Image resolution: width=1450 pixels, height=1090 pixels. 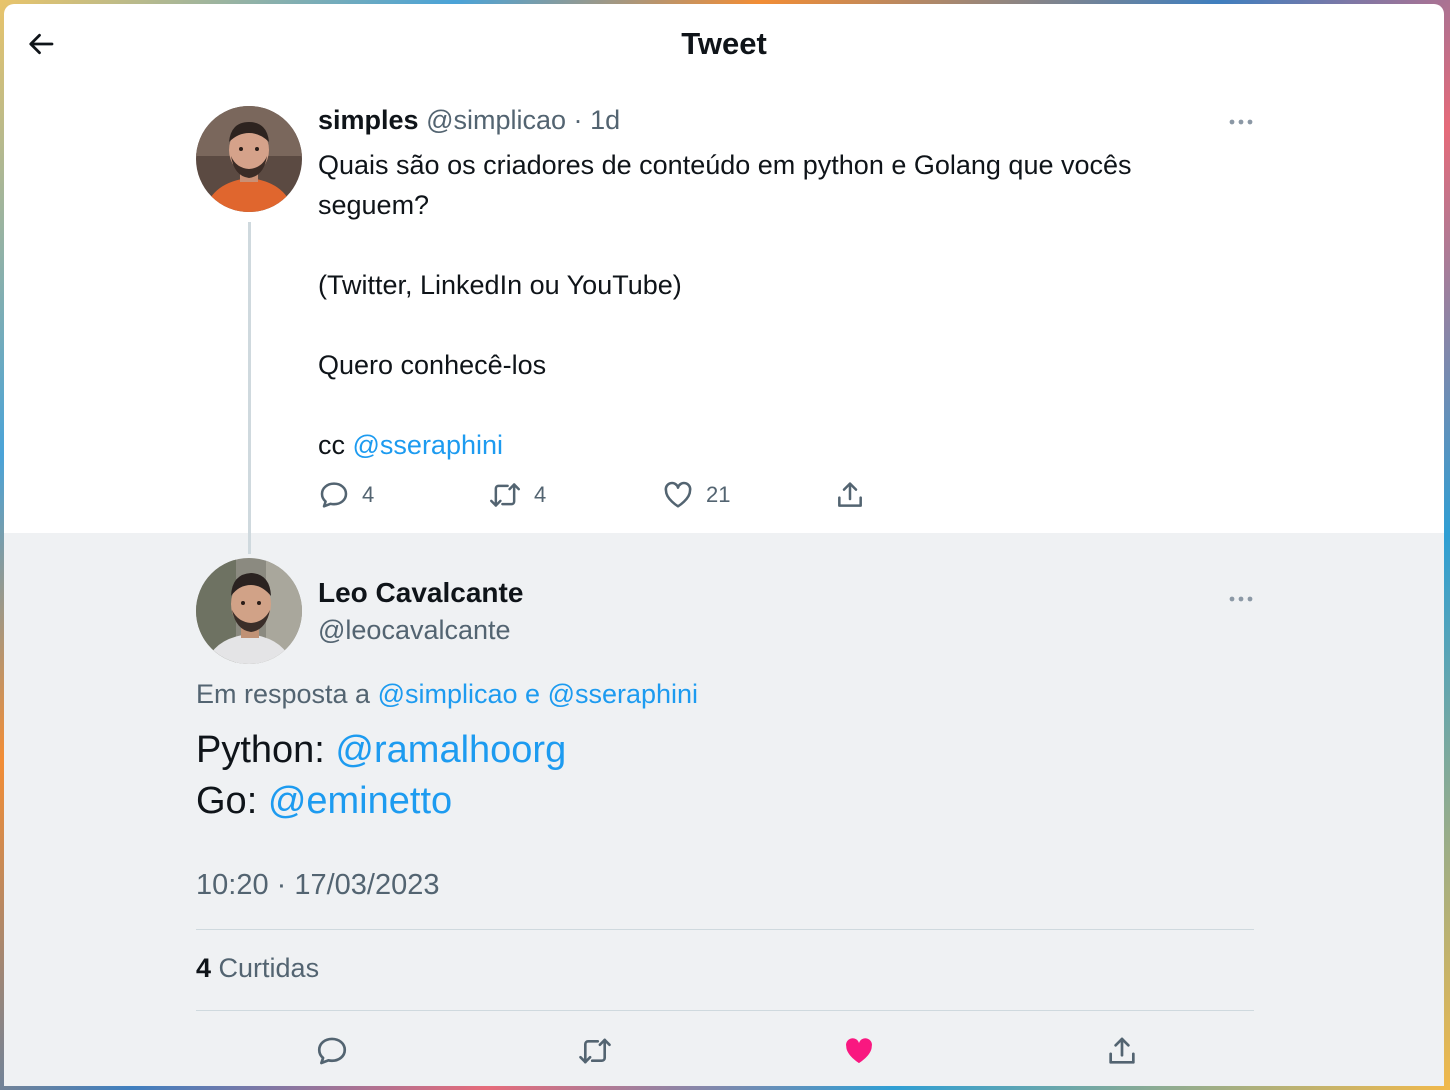 What do you see at coordinates (540, 494) in the screenshot?
I see `retweet-count: 4` at bounding box center [540, 494].